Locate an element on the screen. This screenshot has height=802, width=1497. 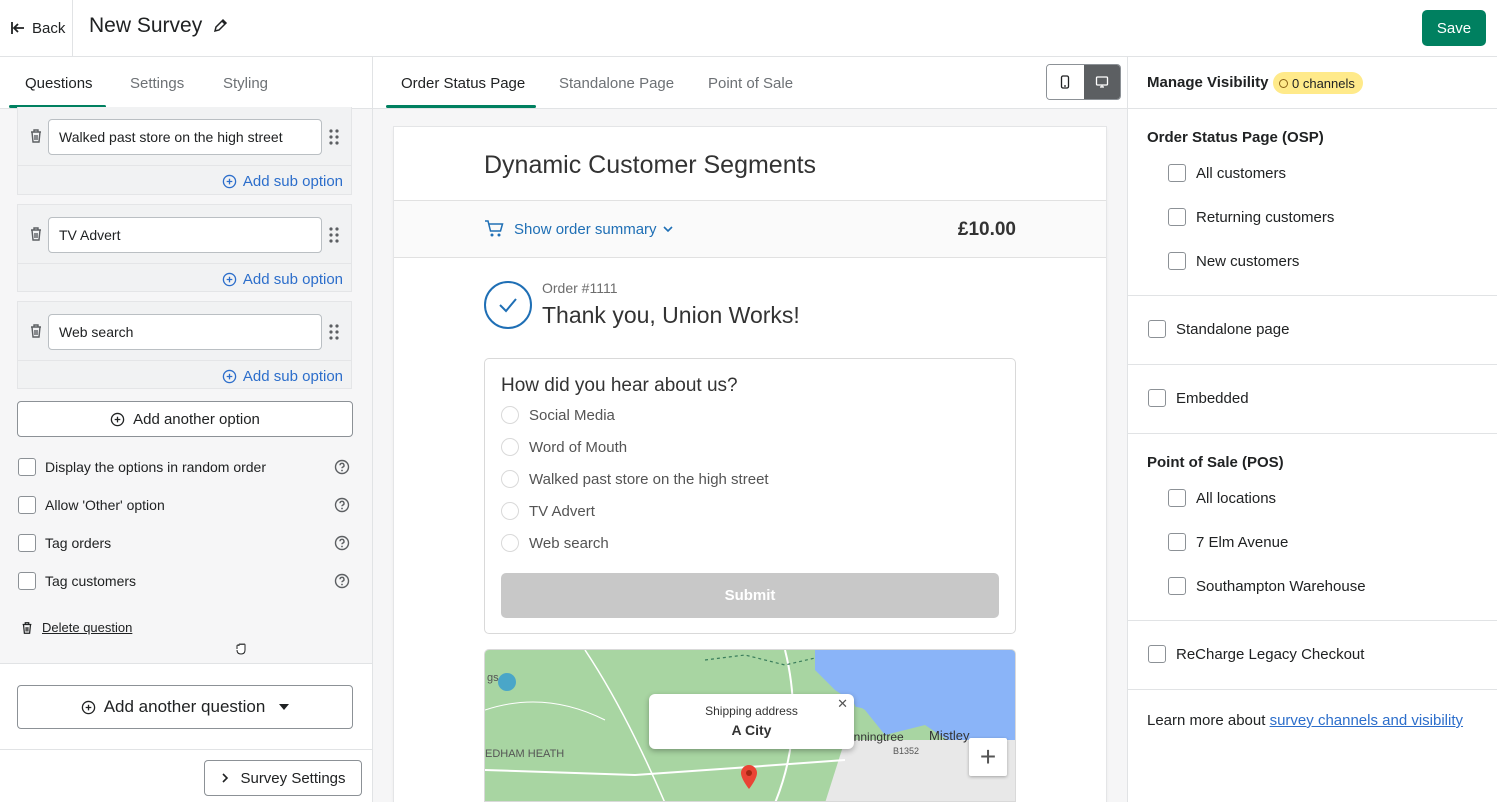
mobile-icon is located at coordinates (1065, 82).